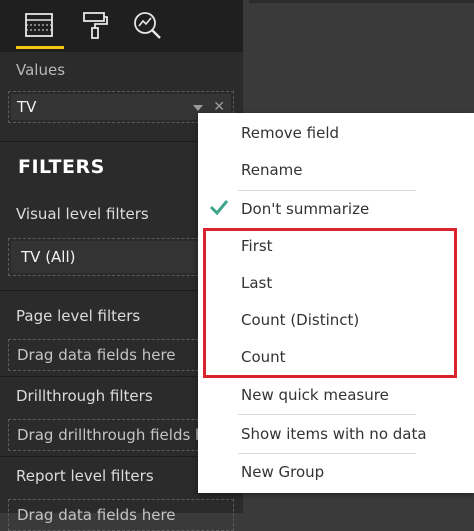 This screenshot has height=531, width=474. I want to click on menu-item-new-group: New Group, so click(282, 472).